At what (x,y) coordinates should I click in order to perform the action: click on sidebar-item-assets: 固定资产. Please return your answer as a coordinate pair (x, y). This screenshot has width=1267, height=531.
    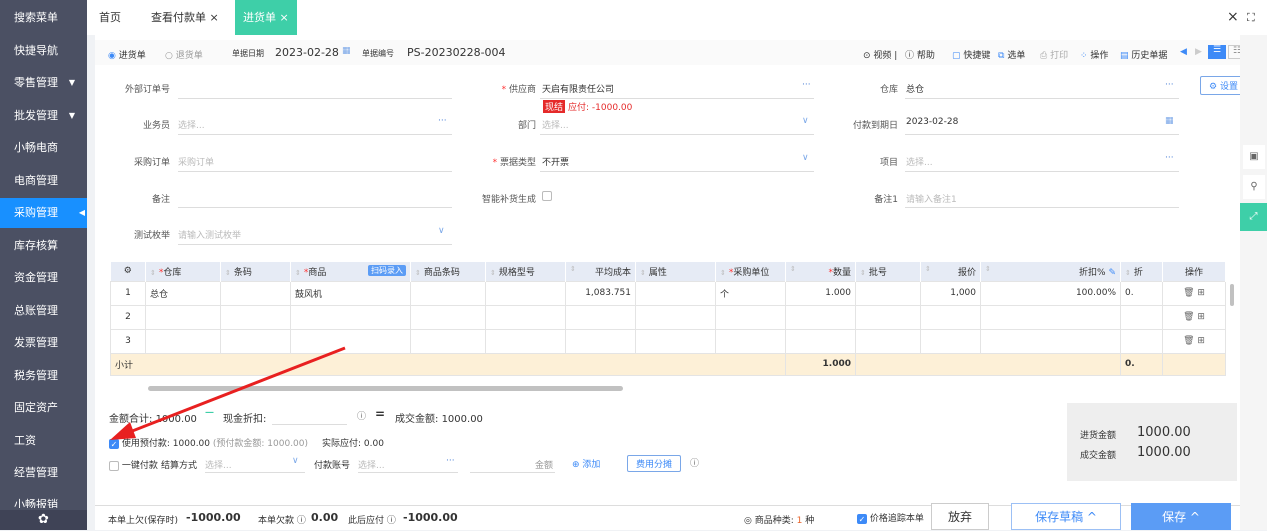
    Looking at the image, I should click on (43, 408).